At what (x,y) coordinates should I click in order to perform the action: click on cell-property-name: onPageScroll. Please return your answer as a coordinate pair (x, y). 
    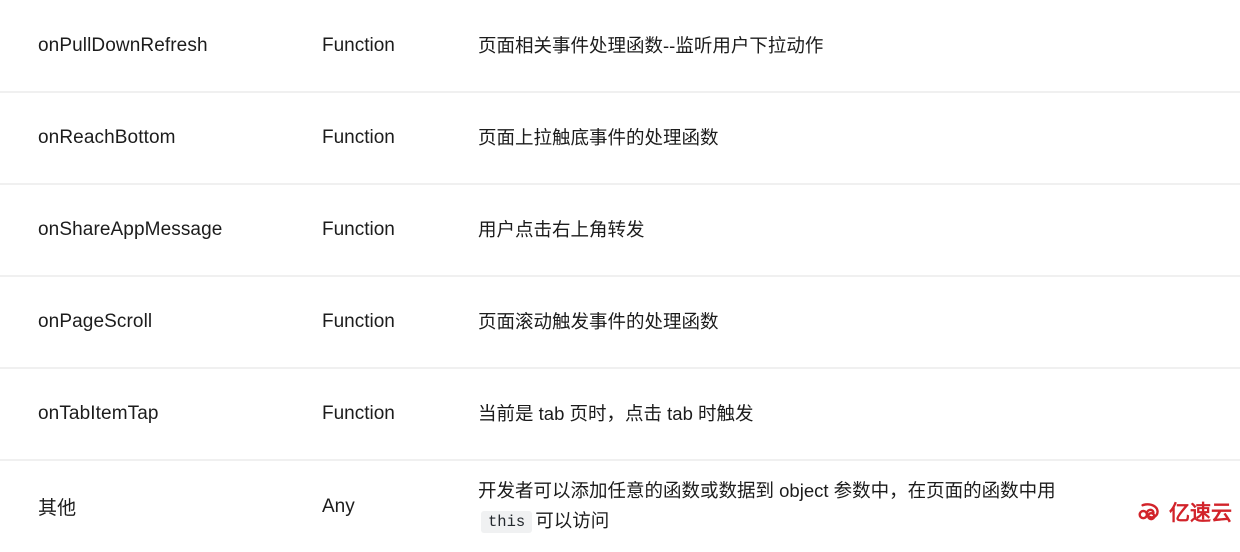
    Looking at the image, I should click on (161, 322).